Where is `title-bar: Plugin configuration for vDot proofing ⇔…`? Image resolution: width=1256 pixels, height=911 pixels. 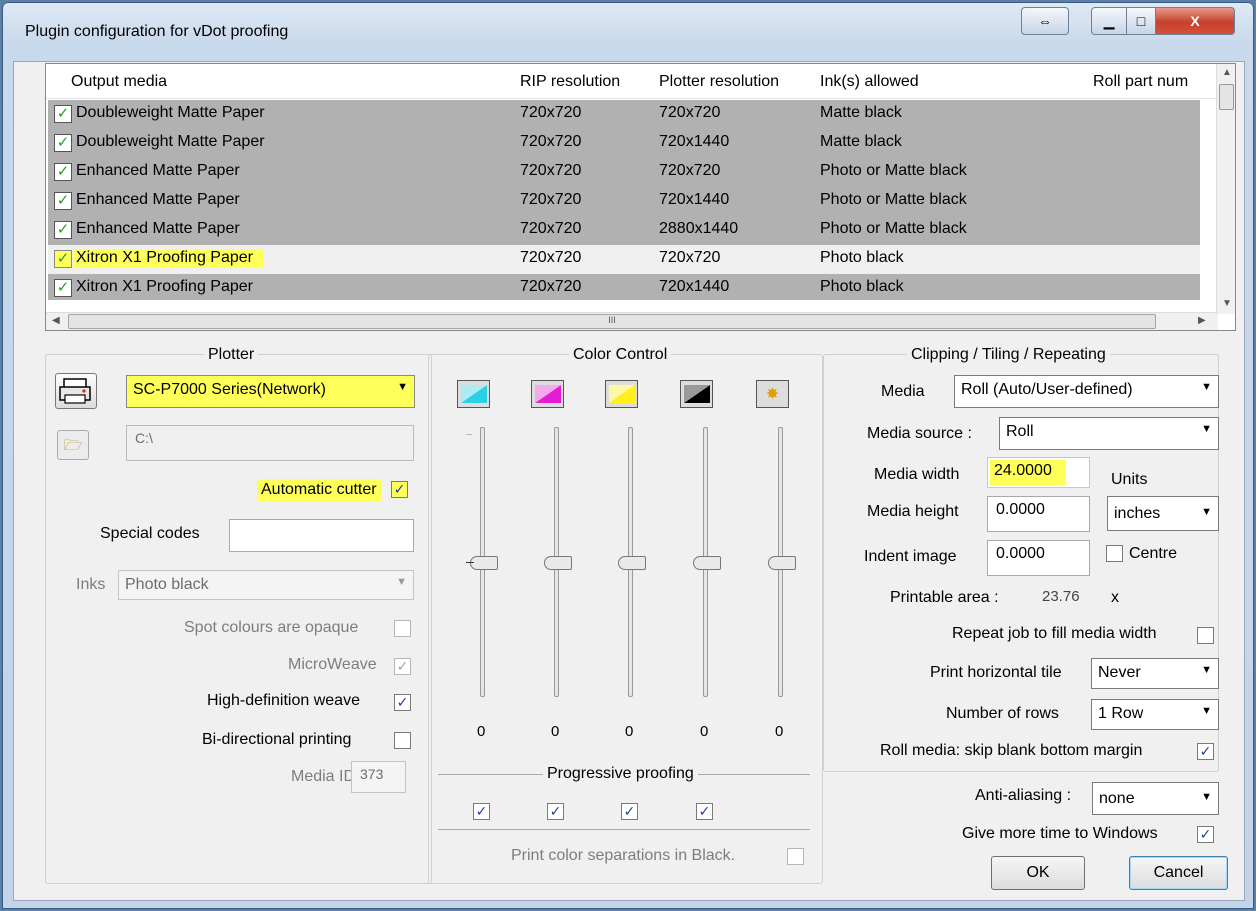 title-bar: Plugin configuration for vDot proofing ⇔… is located at coordinates (628, 32).